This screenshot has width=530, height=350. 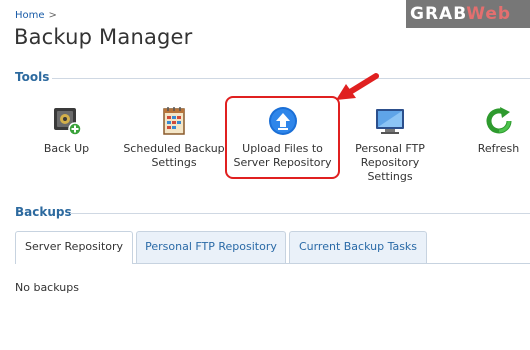 What do you see at coordinates (74, 263) in the screenshot?
I see `active-tab-gap` at bounding box center [74, 263].